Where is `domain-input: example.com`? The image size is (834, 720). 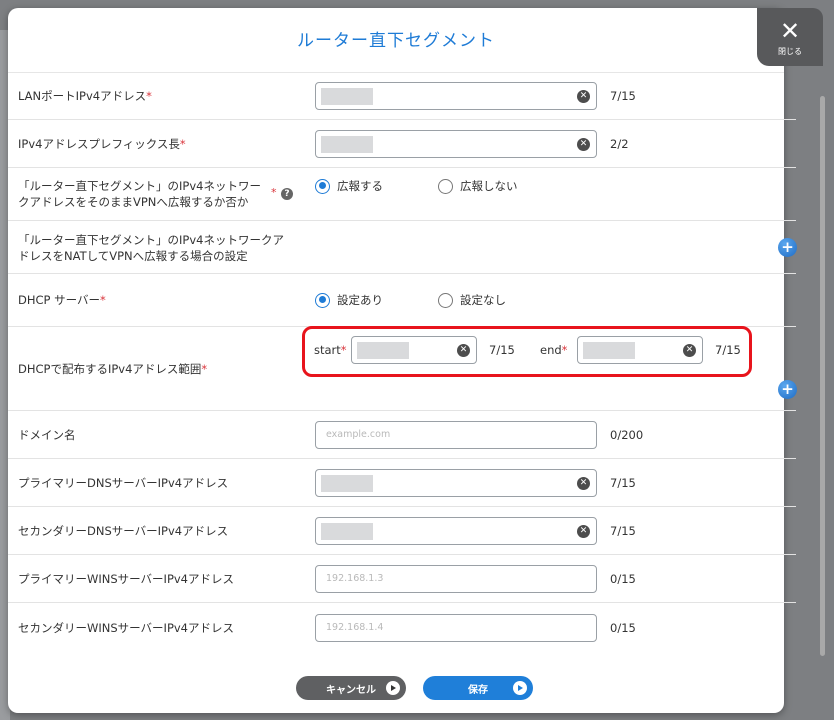 domain-input: example.com is located at coordinates (456, 435).